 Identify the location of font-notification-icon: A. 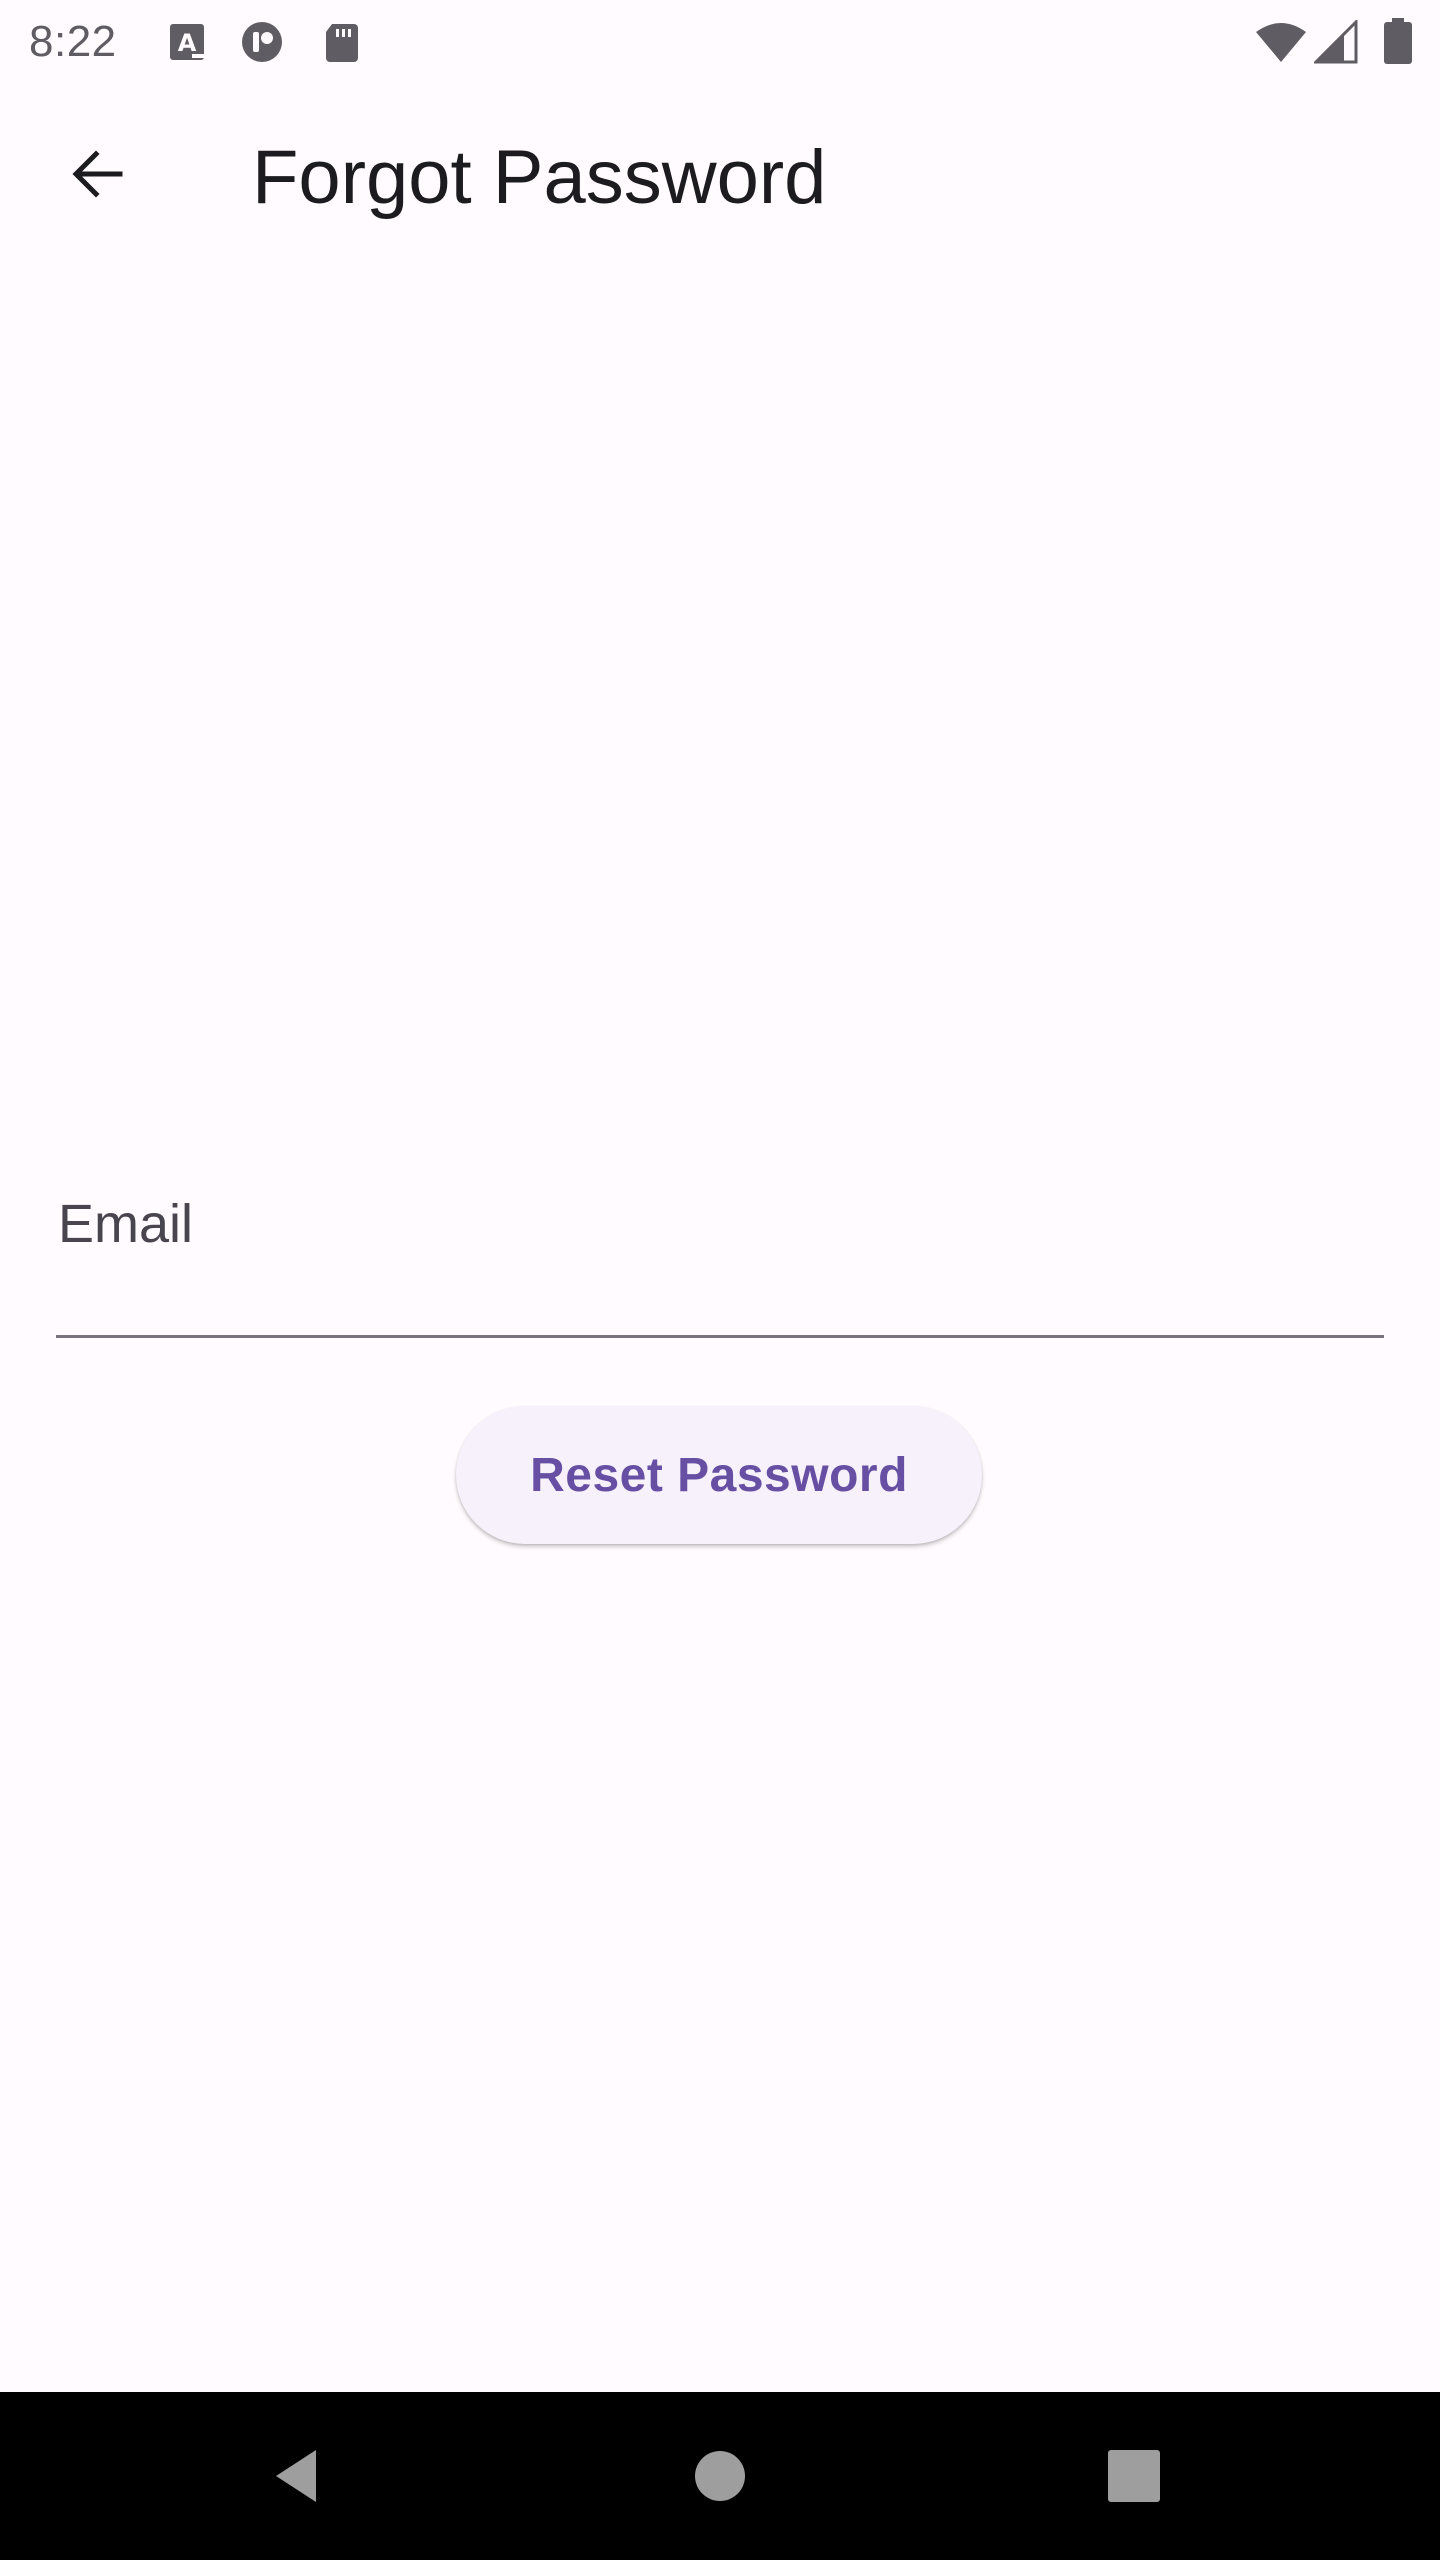
(188, 42).